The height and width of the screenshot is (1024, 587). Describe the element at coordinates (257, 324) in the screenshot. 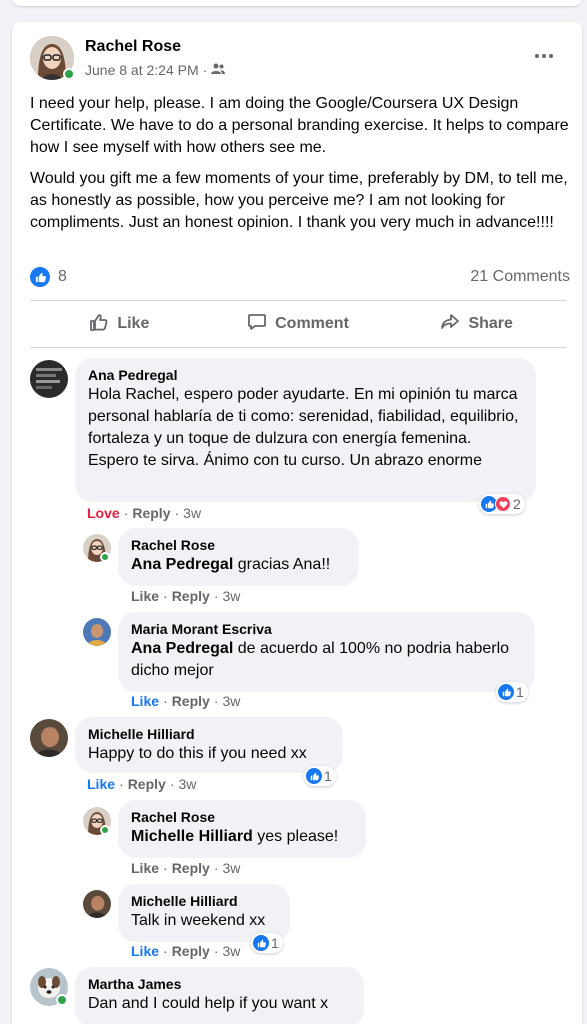

I see `speech-bubble-icon` at that location.